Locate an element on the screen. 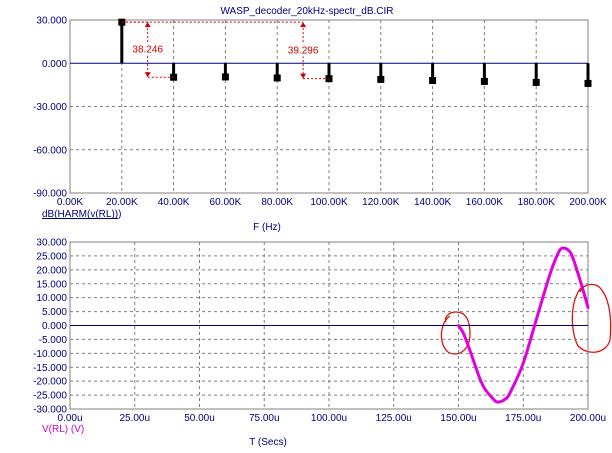 This screenshot has height=453, width=612. bottom-y-tick-label: 5.000 is located at coordinates (54, 312).